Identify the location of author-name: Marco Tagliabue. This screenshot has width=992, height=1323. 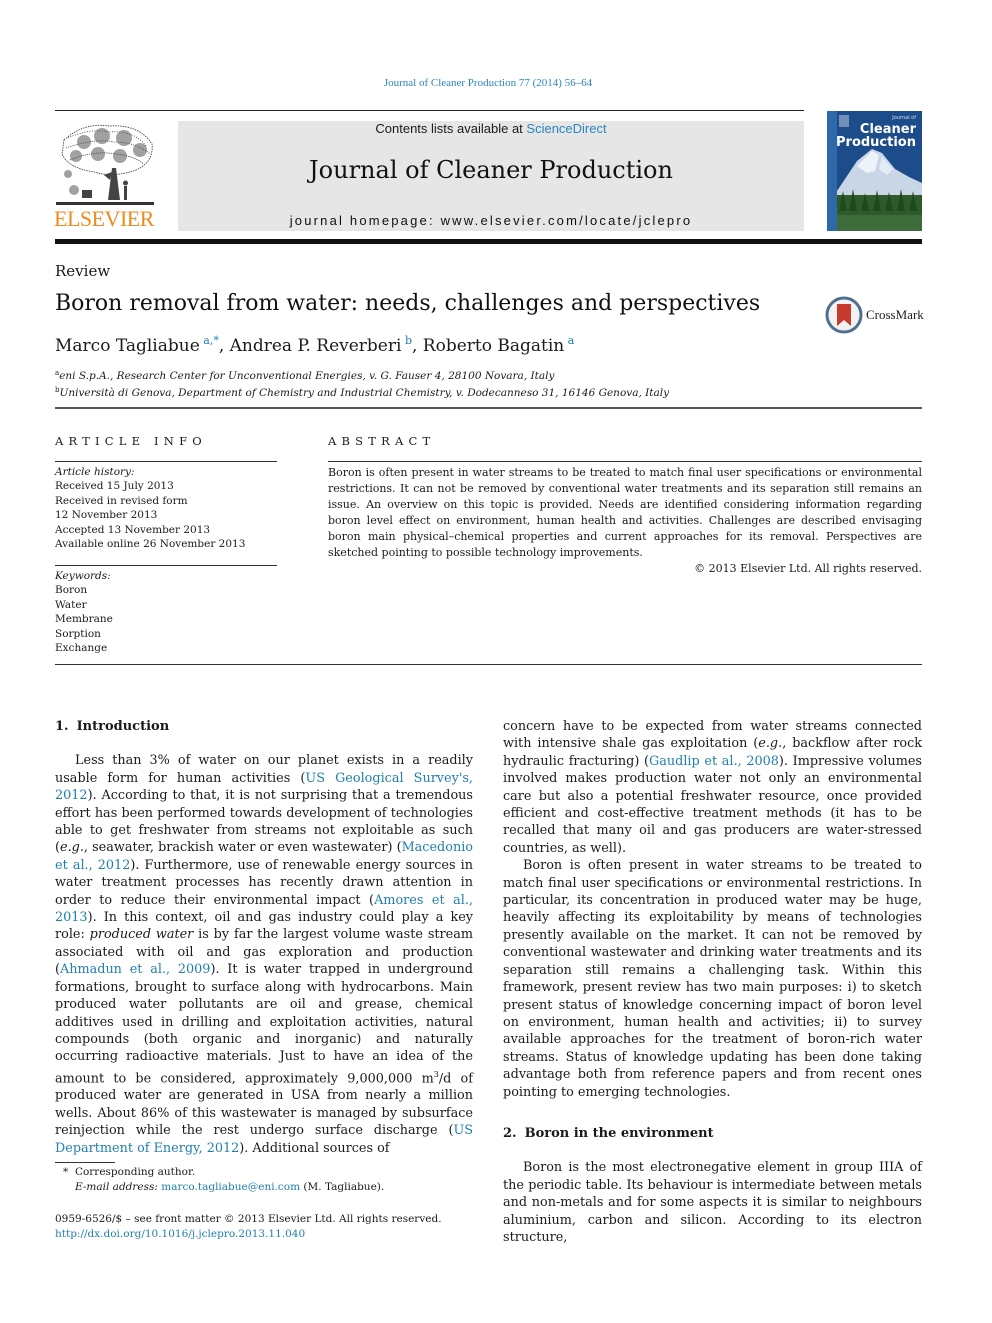
(127, 346).